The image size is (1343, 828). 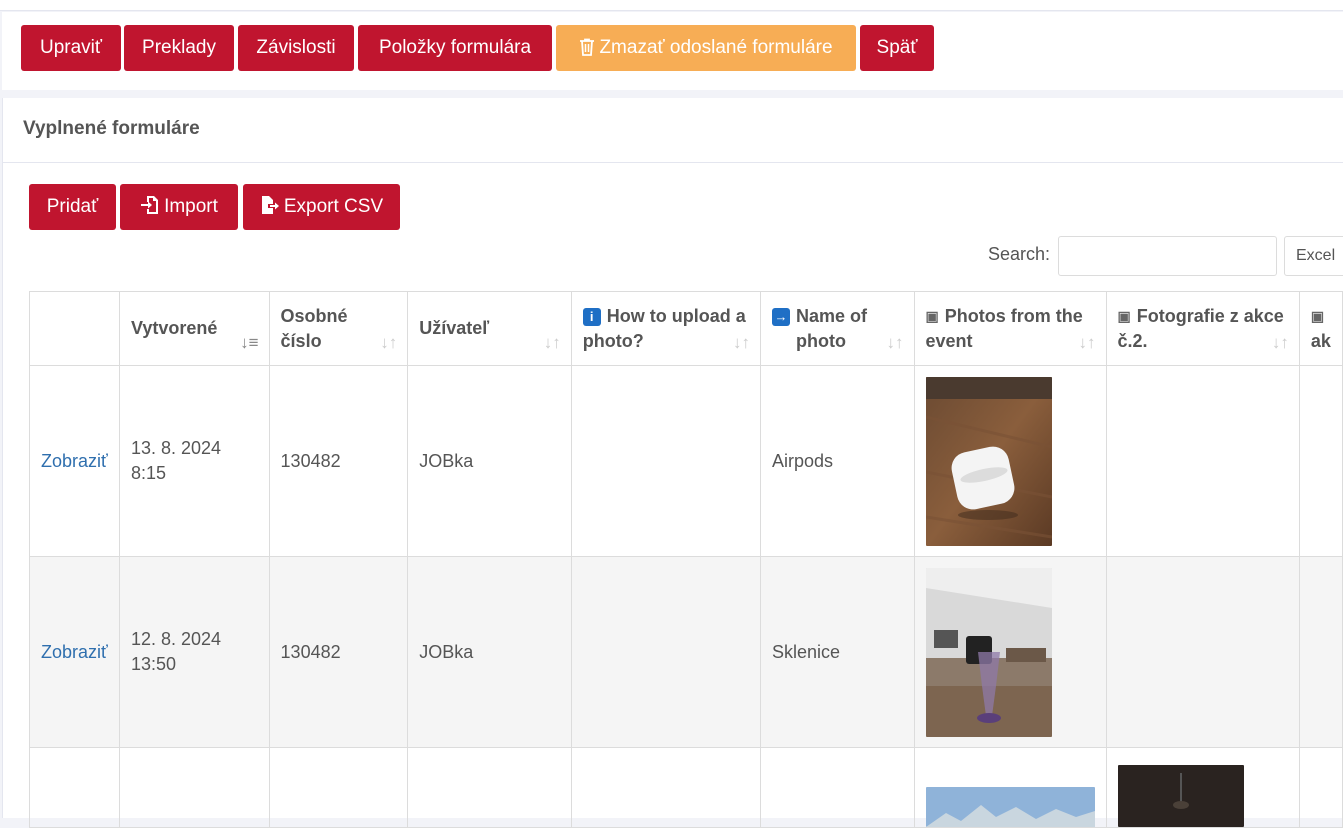 I want to click on panel-header: Vyplnené formuláre, so click(x=673, y=130).